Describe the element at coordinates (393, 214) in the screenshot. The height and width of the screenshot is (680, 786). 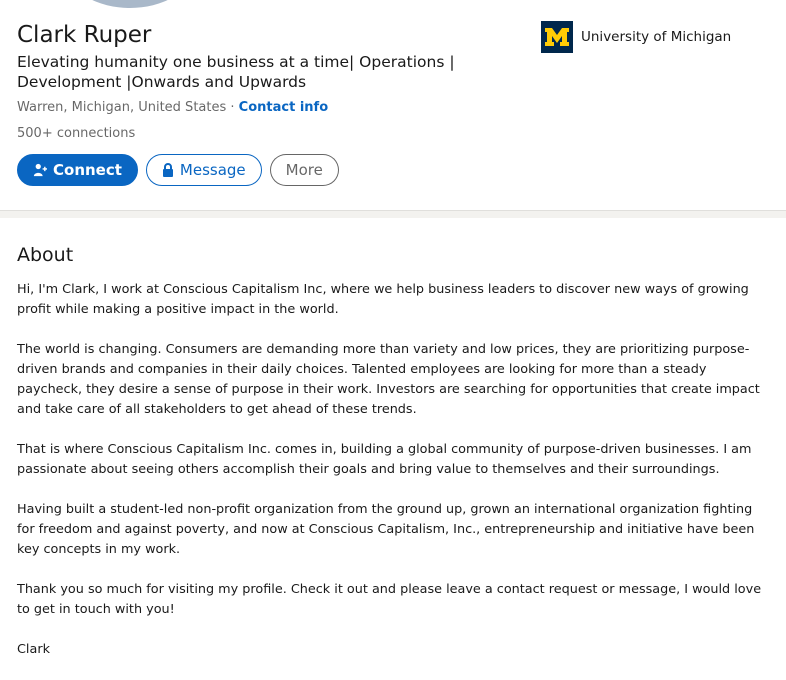
I see `section-divider` at that location.